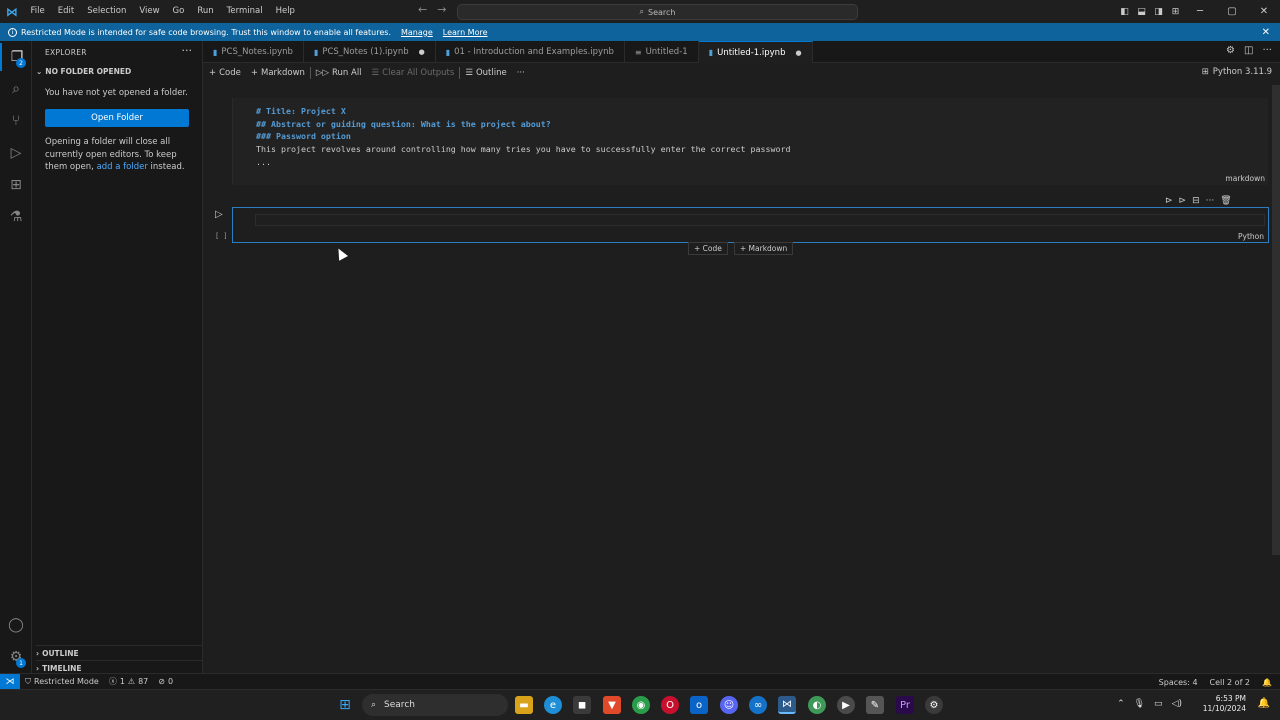 This screenshot has width=1280, height=720. What do you see at coordinates (729, 705) in the screenshot?
I see `discord-icon: ☺` at bounding box center [729, 705].